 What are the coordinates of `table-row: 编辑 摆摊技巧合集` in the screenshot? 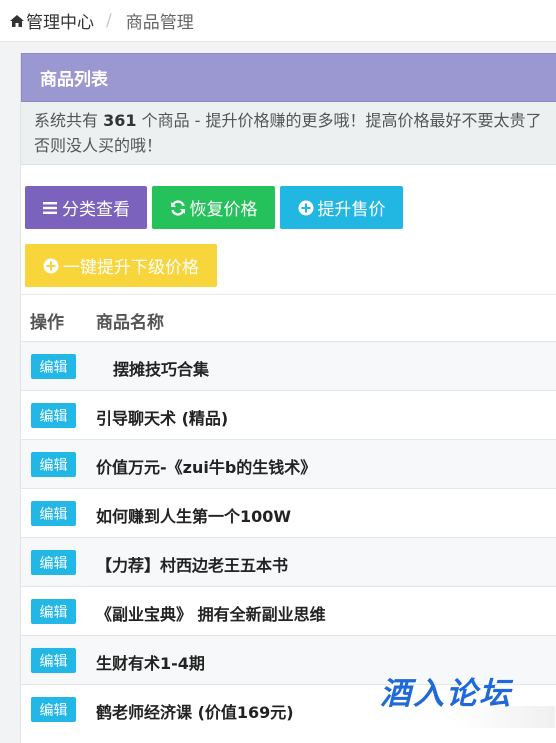 It's located at (288, 365).